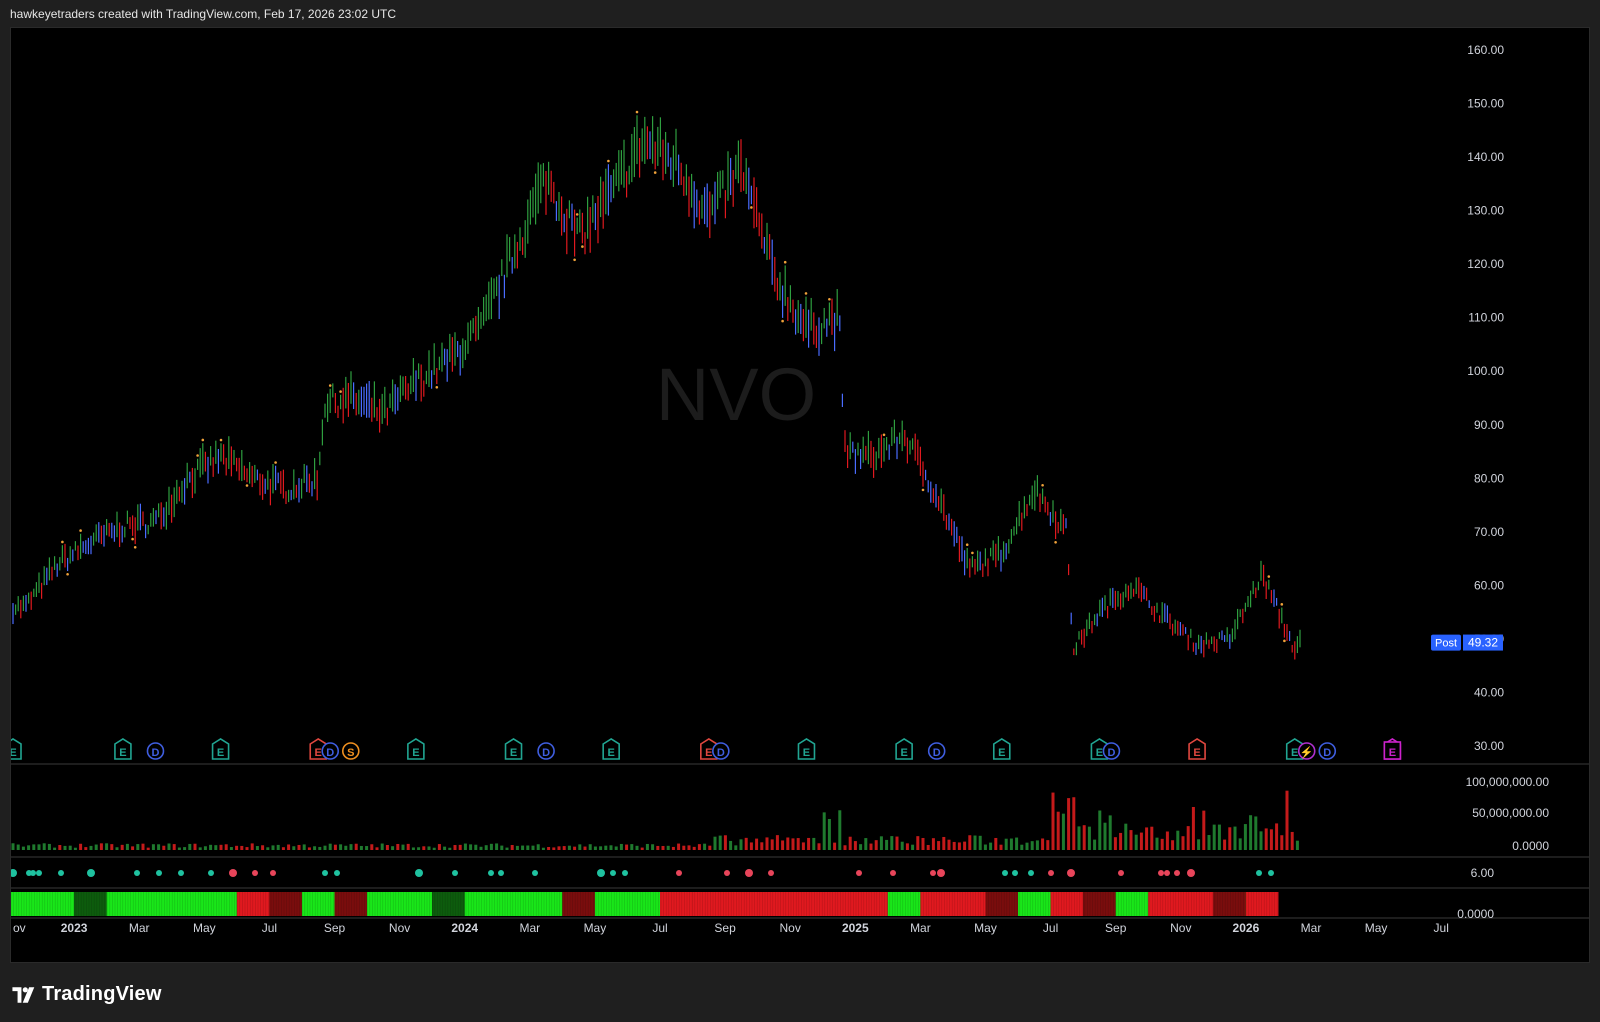 This screenshot has width=1600, height=1022. What do you see at coordinates (1485, 371) in the screenshot?
I see `price-axis-tick: 100.00` at bounding box center [1485, 371].